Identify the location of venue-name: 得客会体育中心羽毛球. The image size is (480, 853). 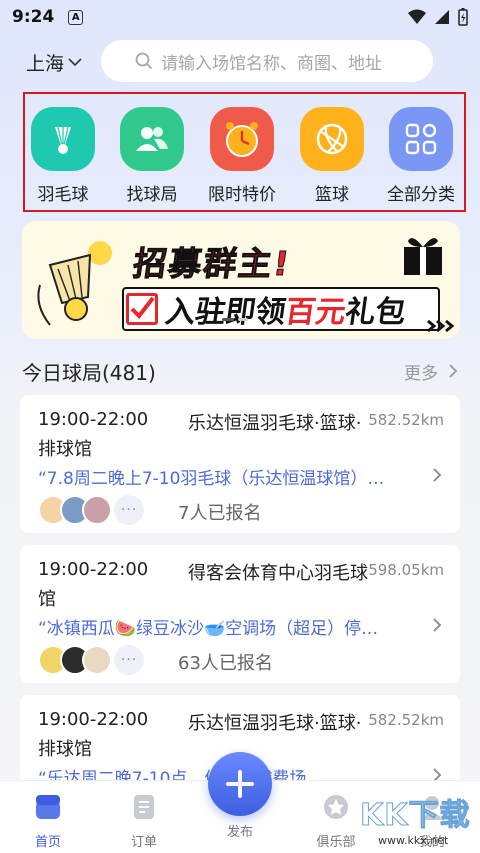
(278, 573).